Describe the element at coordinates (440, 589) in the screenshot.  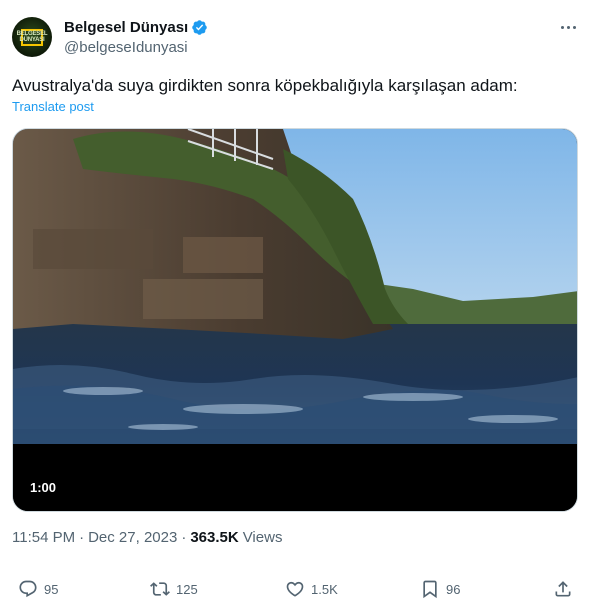
I see `bookmark-button: 96` at that location.